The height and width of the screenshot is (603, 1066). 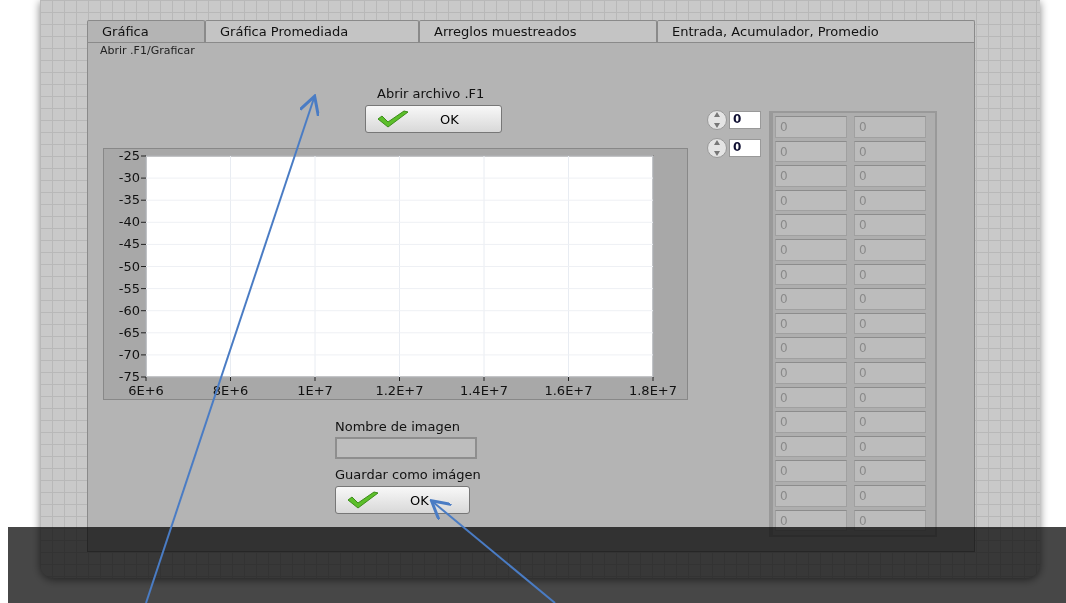 I want to click on y-tick-label: -35, so click(x=129, y=200).